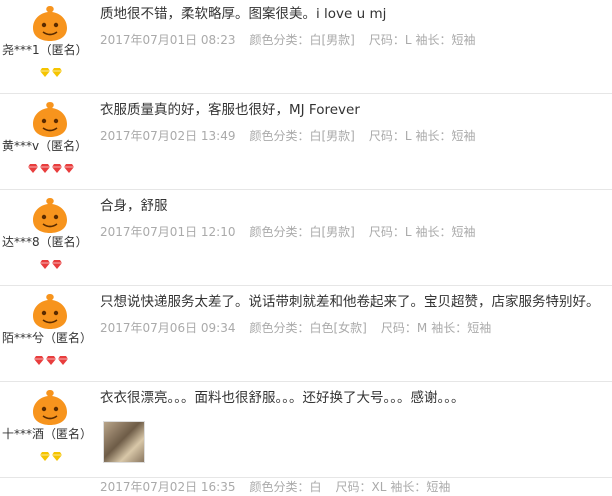 This screenshot has width=612, height=496. I want to click on review-text: 只想说快递服务太差了。说话带刺就差和他卷起来了。宝贝超赞，店家服务特别好。, so click(350, 302).